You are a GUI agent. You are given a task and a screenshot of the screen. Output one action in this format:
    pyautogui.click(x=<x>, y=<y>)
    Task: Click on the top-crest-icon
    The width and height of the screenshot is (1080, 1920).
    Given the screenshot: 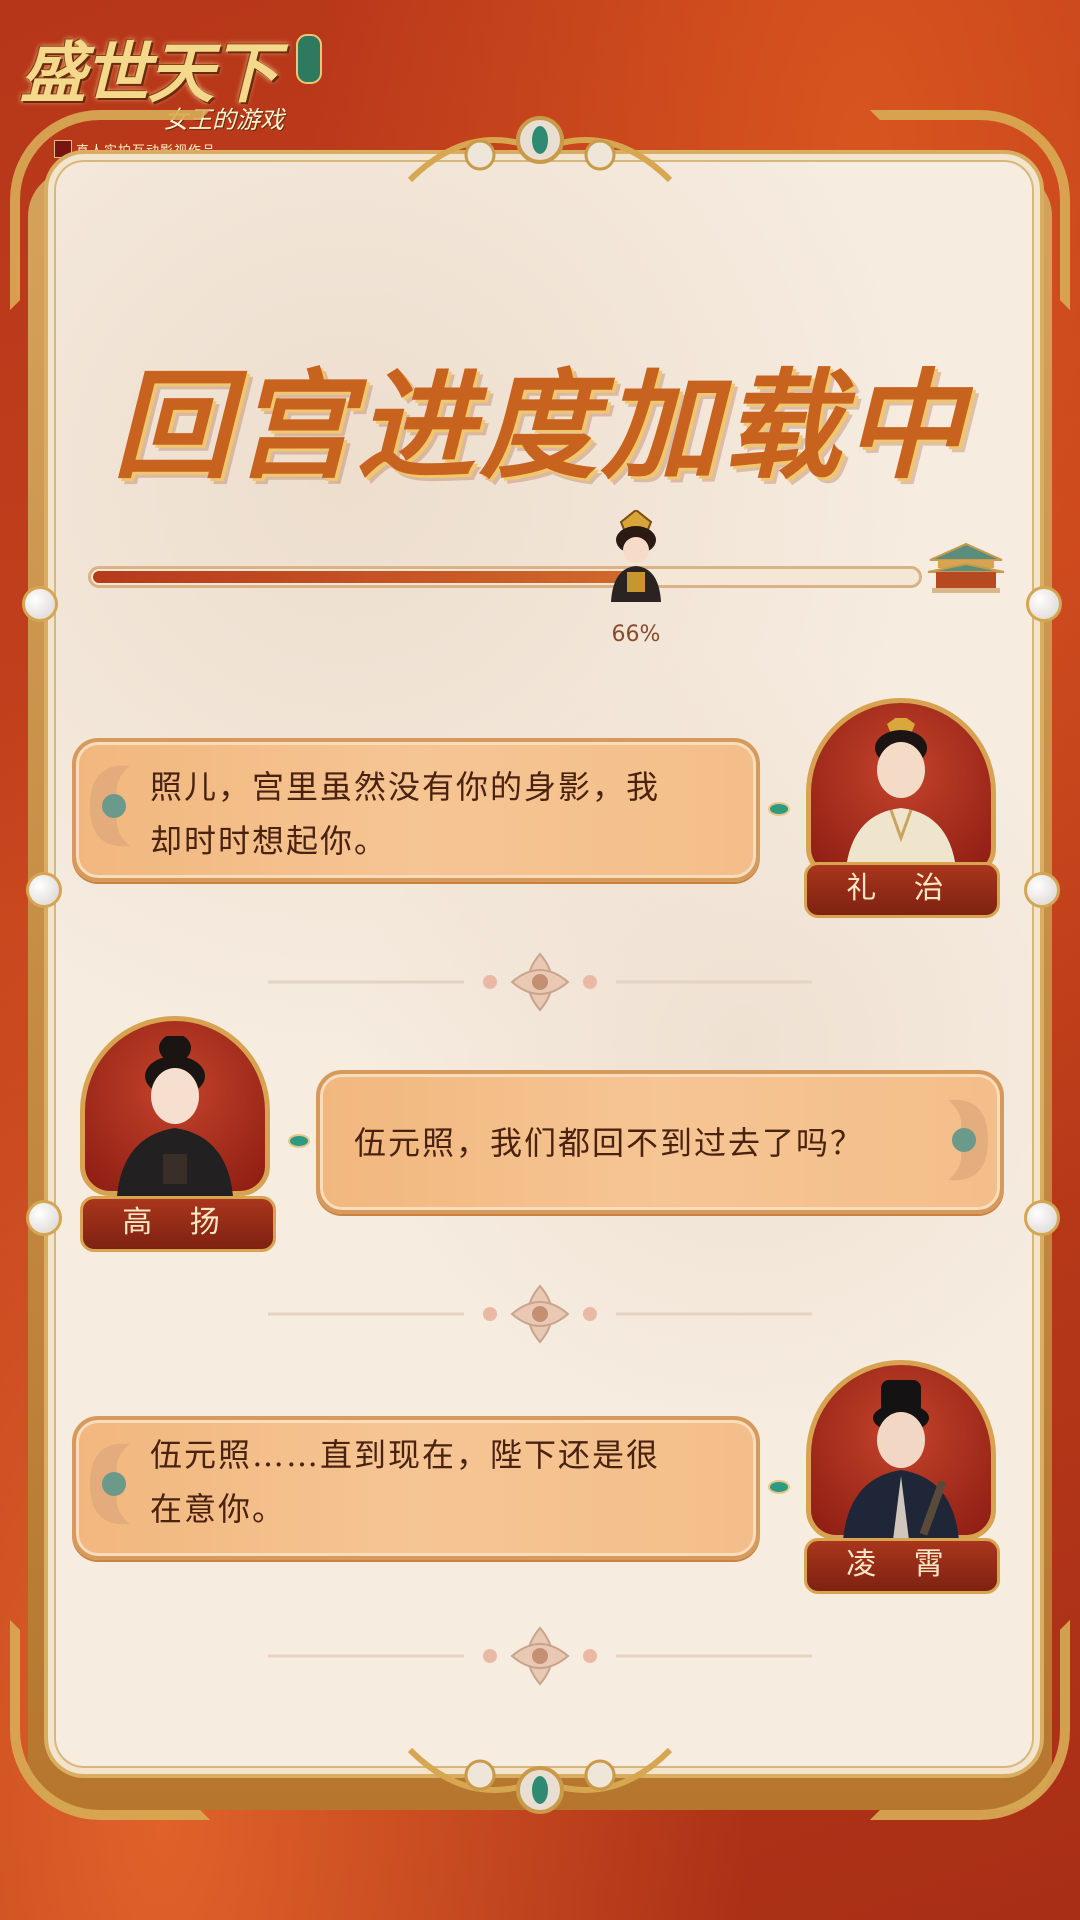 What is the action you would take?
    pyautogui.click(x=540, y=149)
    